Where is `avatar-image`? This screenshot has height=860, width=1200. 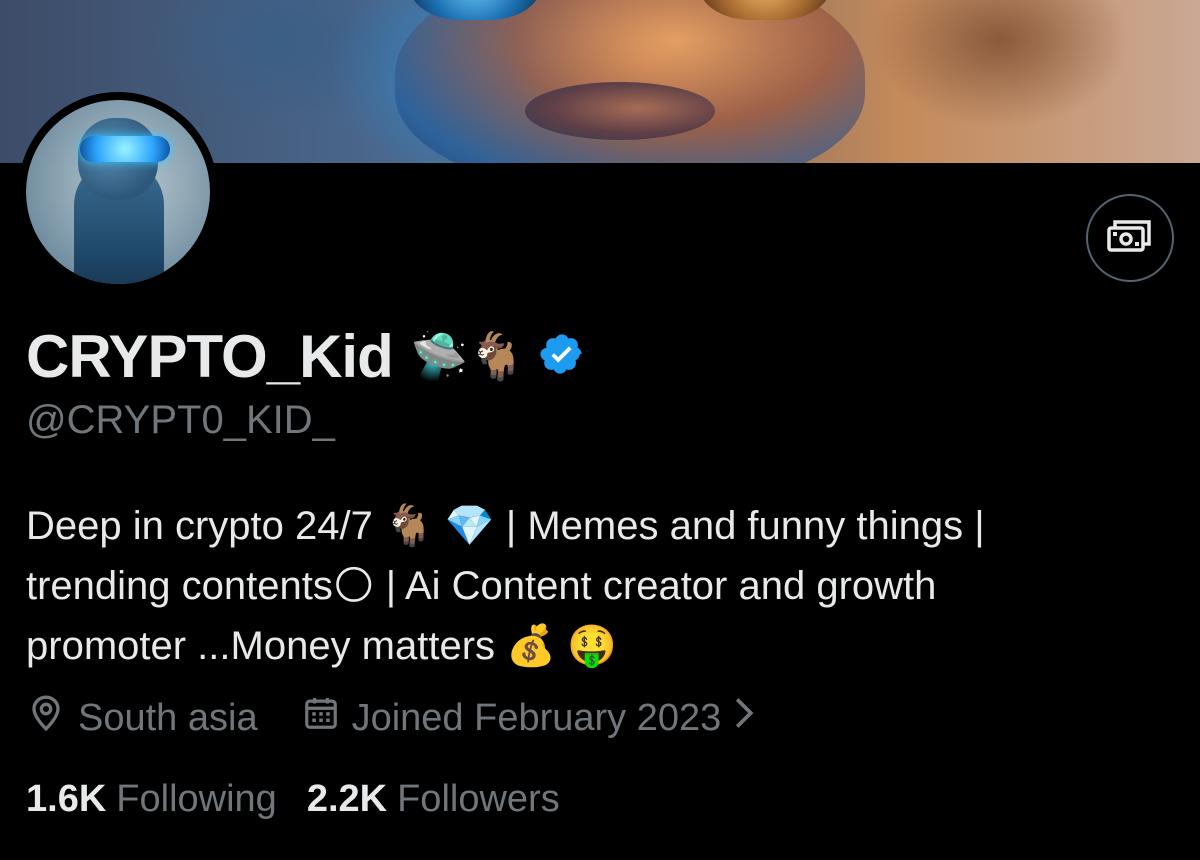
avatar-image is located at coordinates (118, 192).